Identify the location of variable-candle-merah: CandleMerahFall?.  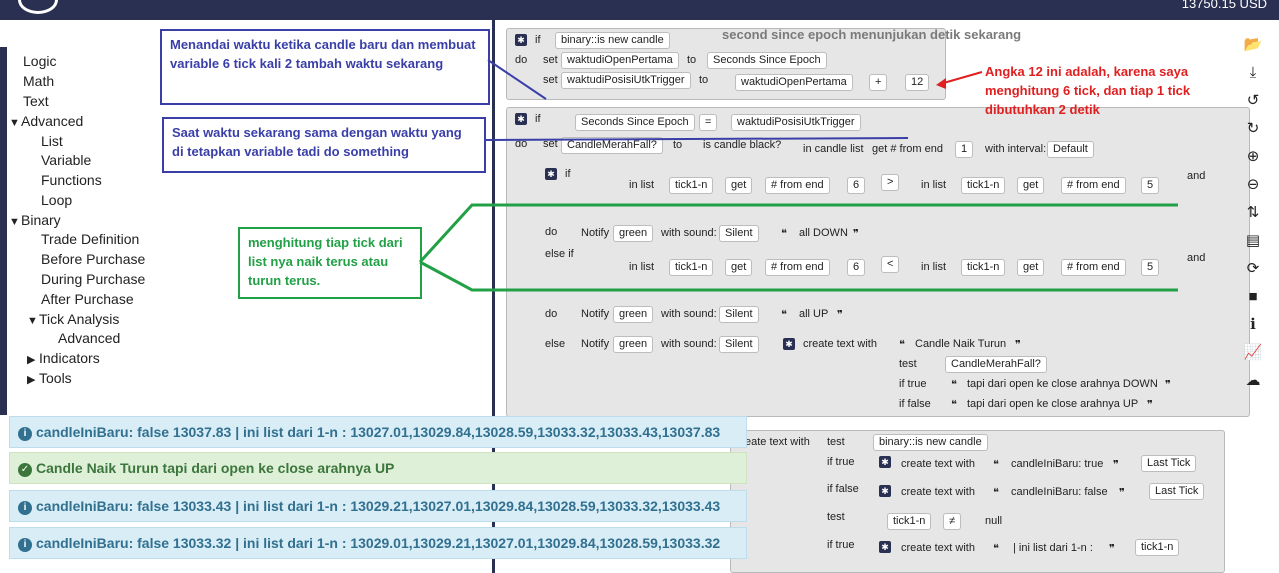
(612, 145).